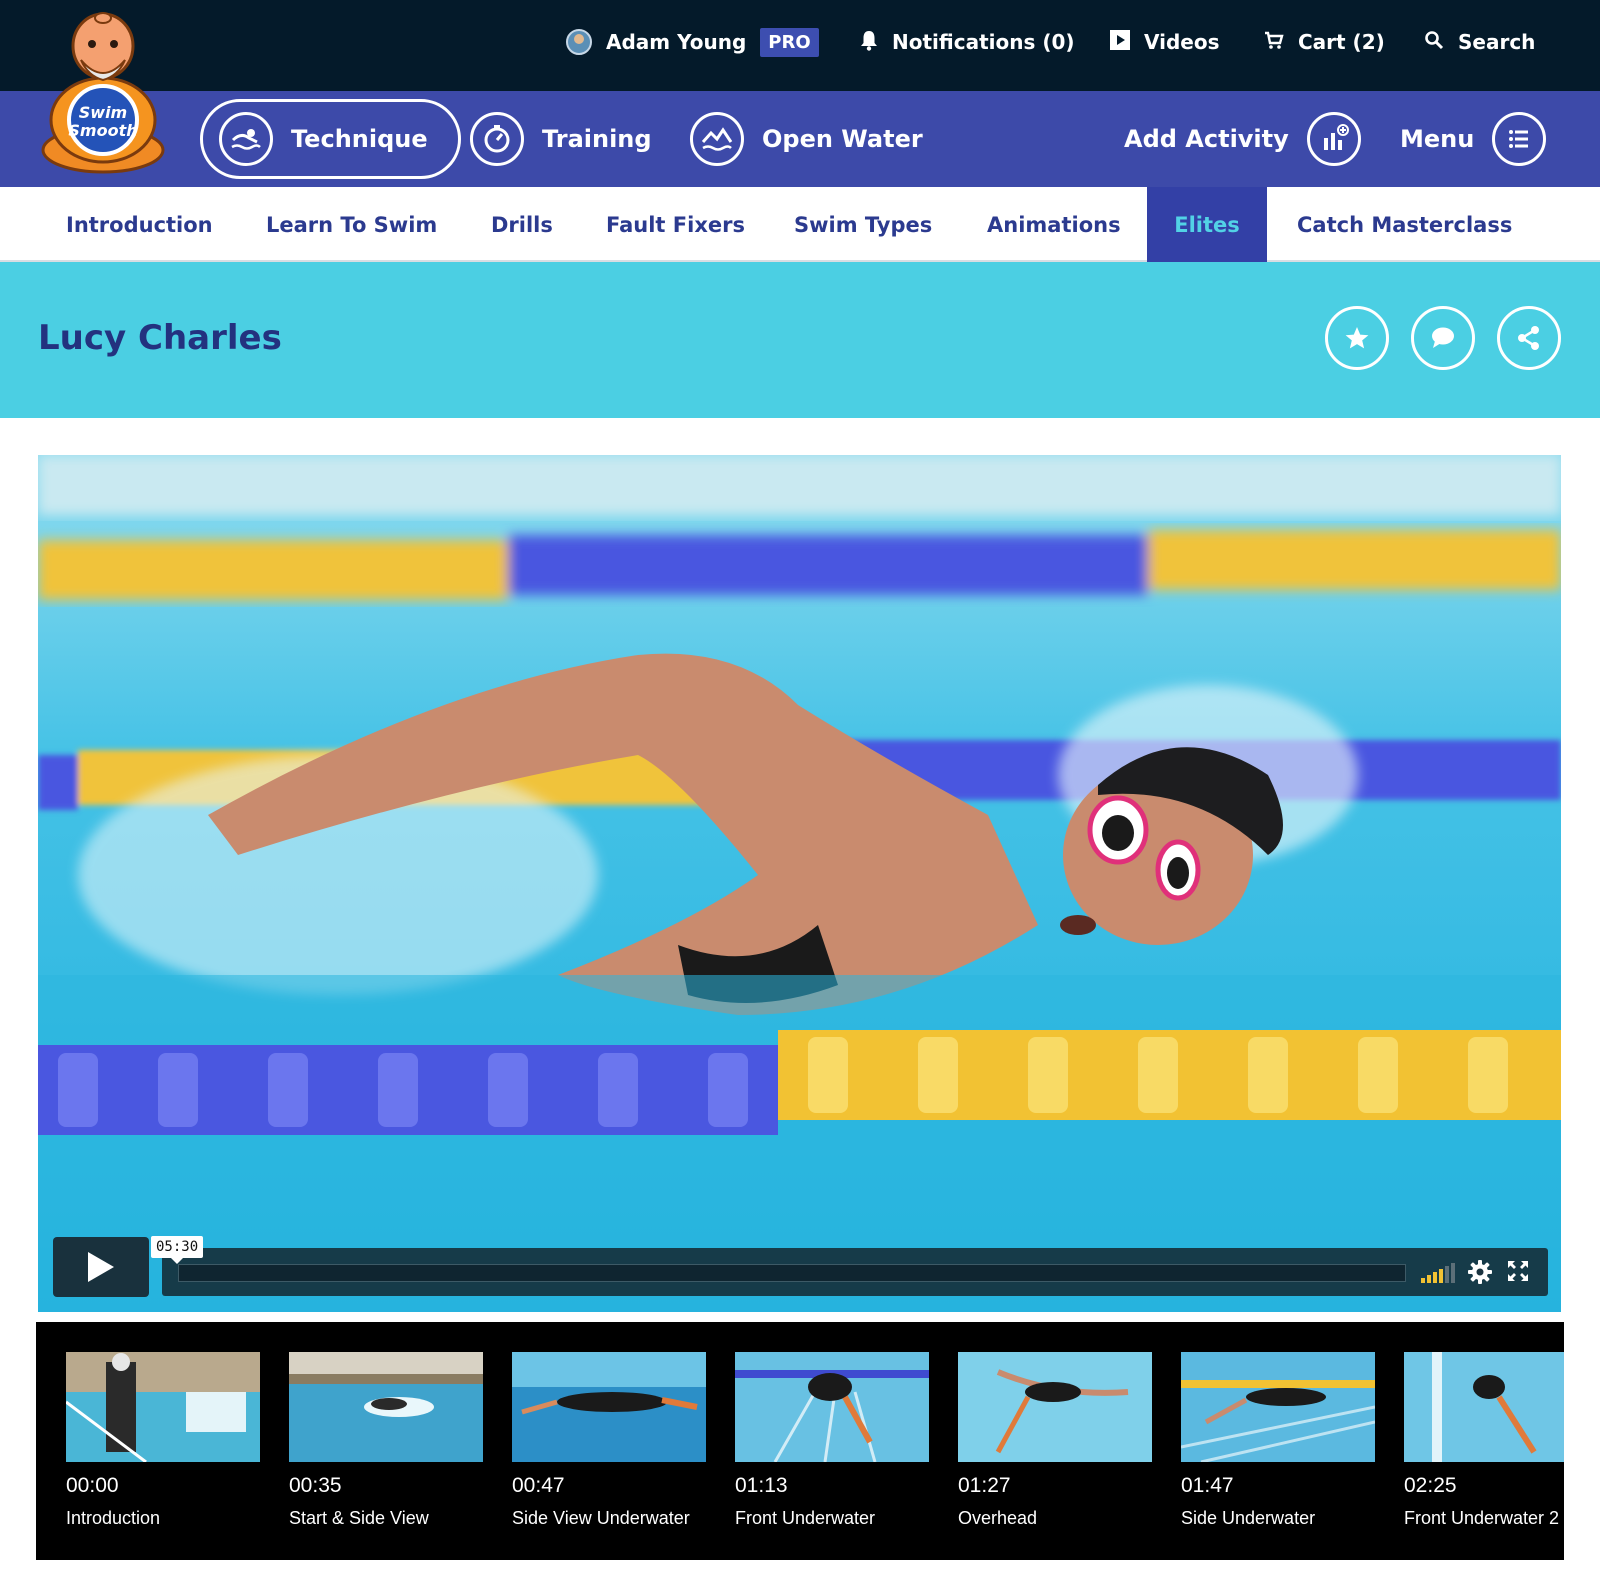 Image resolution: width=1600 pixels, height=1570 pixels. What do you see at coordinates (92, 1485) in the screenshot?
I see `chapter-time: 00:00` at bounding box center [92, 1485].